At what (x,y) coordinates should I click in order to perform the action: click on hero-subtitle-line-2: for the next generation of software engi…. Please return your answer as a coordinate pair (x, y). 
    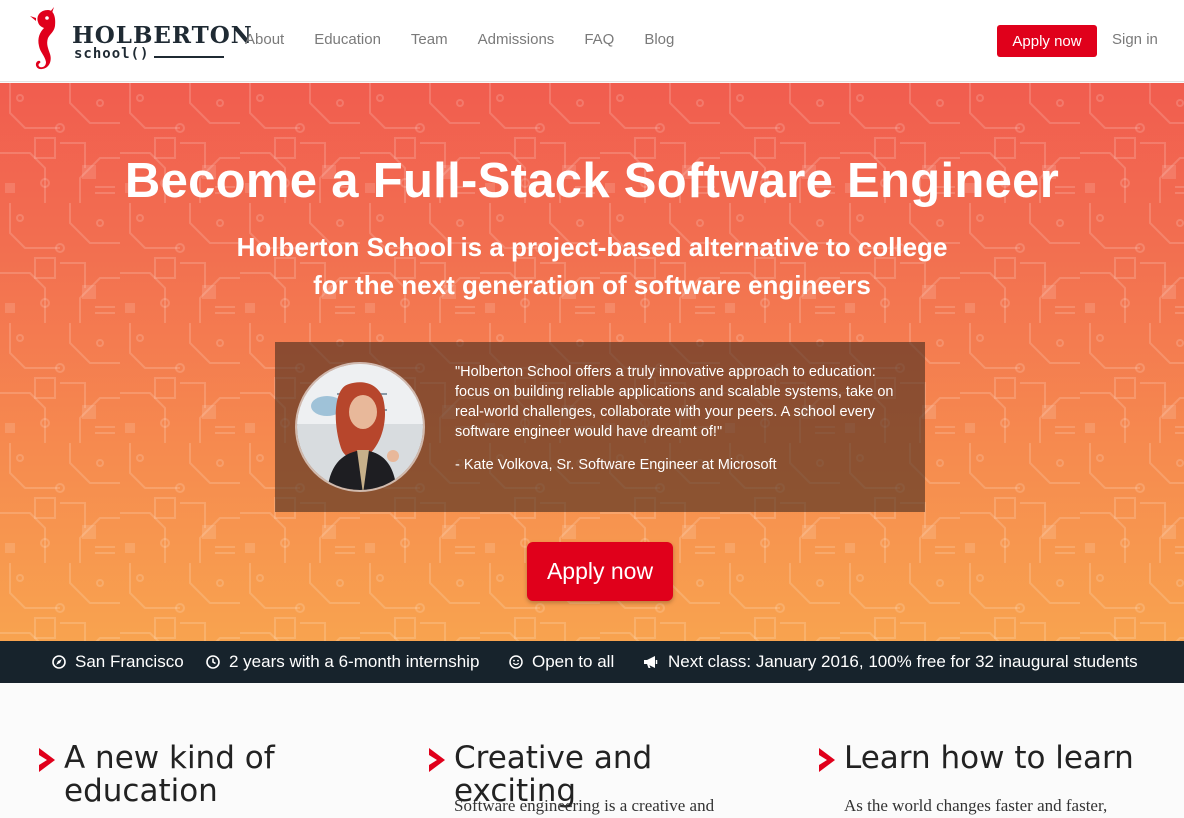
    Looking at the image, I should click on (592, 285).